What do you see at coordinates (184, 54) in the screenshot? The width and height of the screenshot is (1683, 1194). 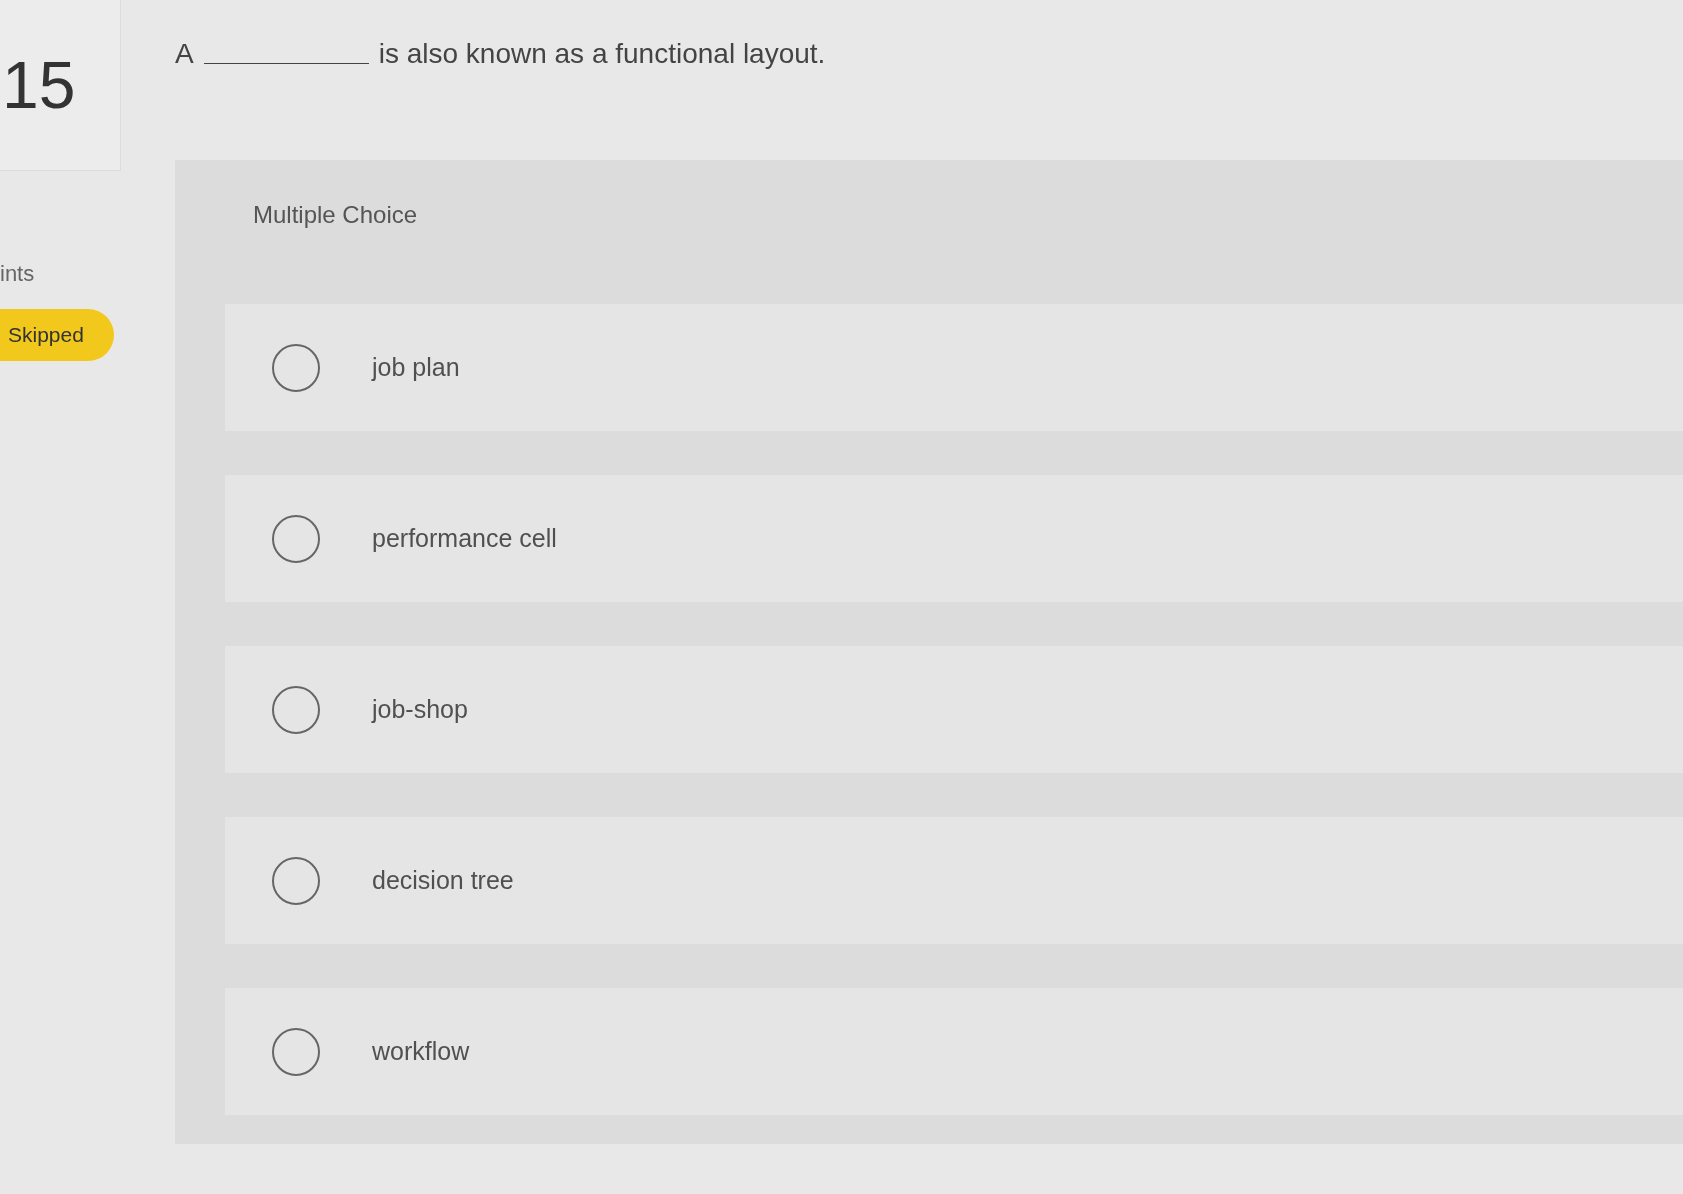 I see `question-text: A` at bounding box center [184, 54].